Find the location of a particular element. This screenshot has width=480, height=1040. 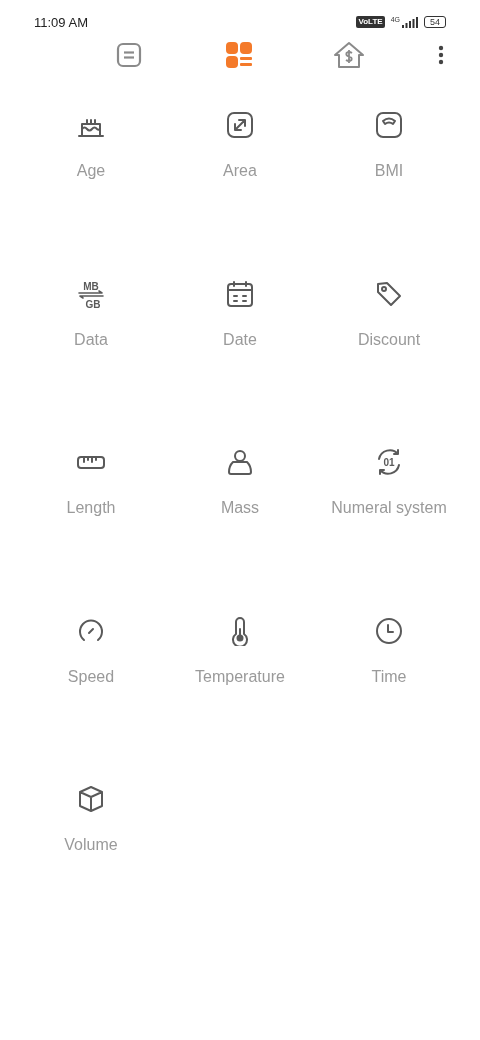

converter-item: Date is located at coordinates (240, 323).